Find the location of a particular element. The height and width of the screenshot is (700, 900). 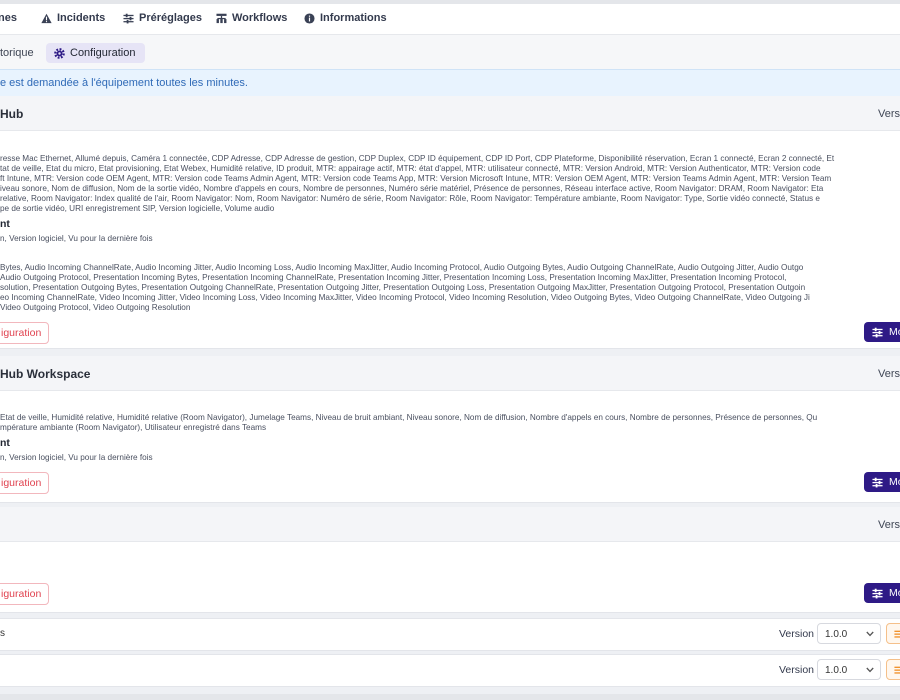

card-header: Hub Workspace Vers is located at coordinates (450, 373).